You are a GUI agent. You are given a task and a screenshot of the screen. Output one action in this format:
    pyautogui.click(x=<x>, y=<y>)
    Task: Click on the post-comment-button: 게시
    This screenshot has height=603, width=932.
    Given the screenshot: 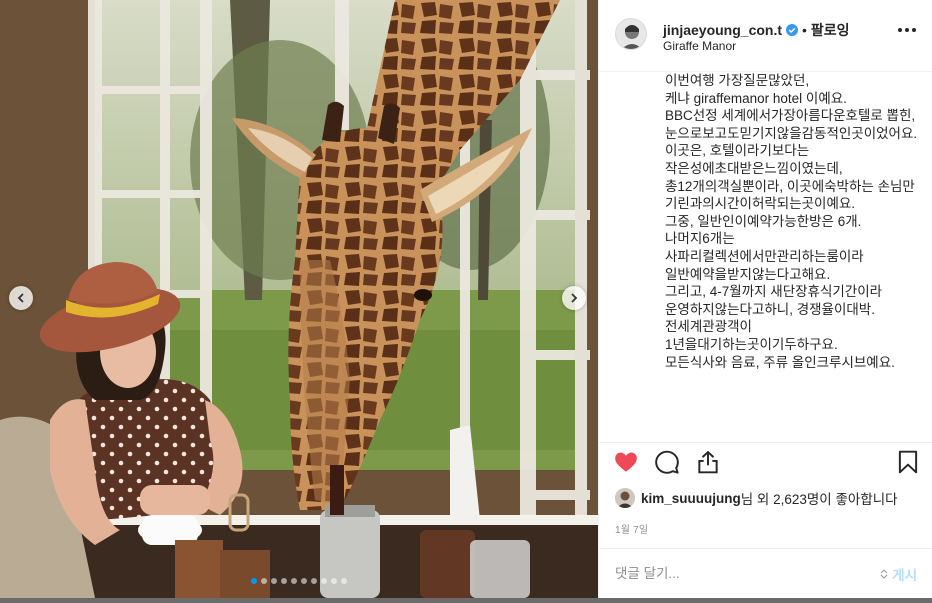 What is the action you would take?
    pyautogui.click(x=897, y=574)
    